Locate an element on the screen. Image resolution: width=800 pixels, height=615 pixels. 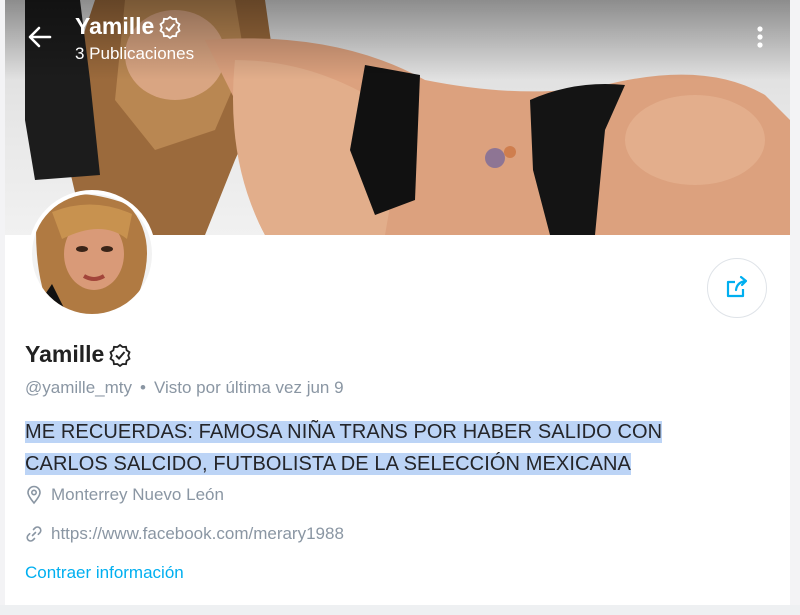
location-pin-icon is located at coordinates (34, 495).